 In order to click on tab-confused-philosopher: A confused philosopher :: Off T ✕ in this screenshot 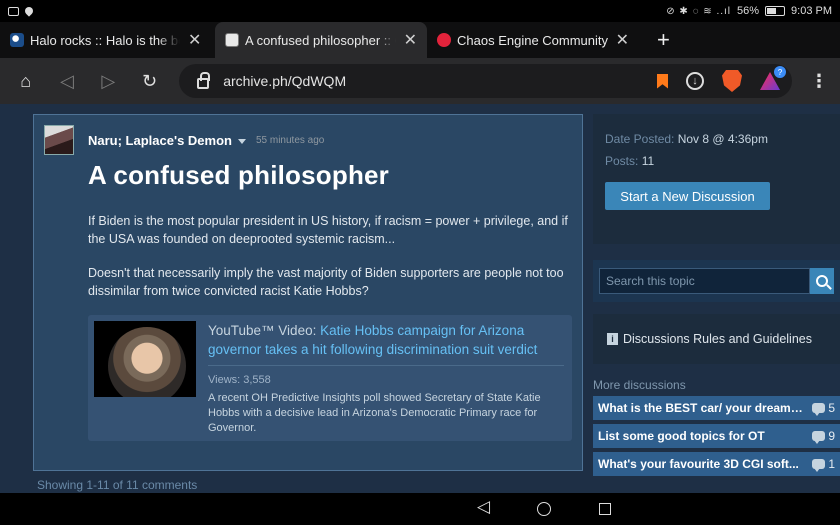, I will do `click(321, 40)`.